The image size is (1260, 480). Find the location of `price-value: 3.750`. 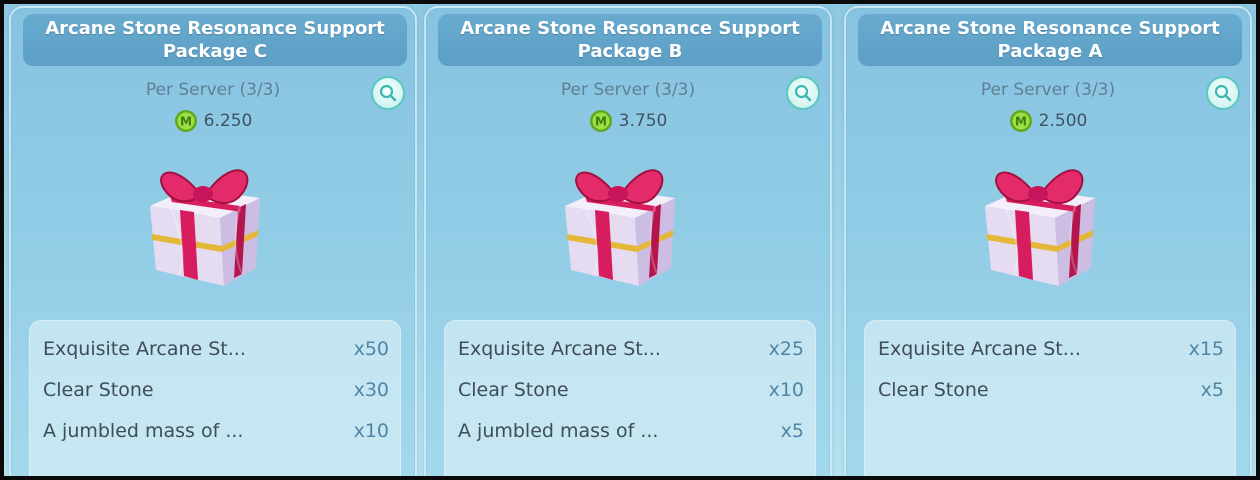

price-value: 3.750 is located at coordinates (643, 121).